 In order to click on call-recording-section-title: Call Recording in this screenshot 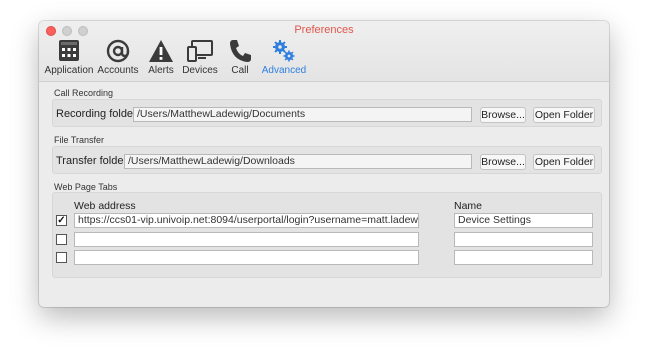, I will do `click(84, 93)`.